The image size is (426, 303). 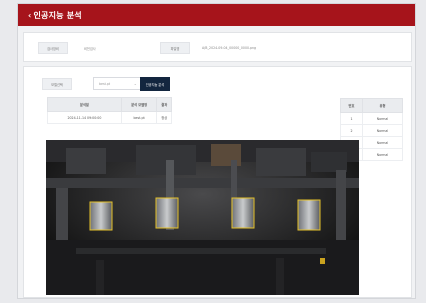 What do you see at coordinates (139, 104) in the screenshot?
I see `history-col-model: 분석 모델명` at bounding box center [139, 104].